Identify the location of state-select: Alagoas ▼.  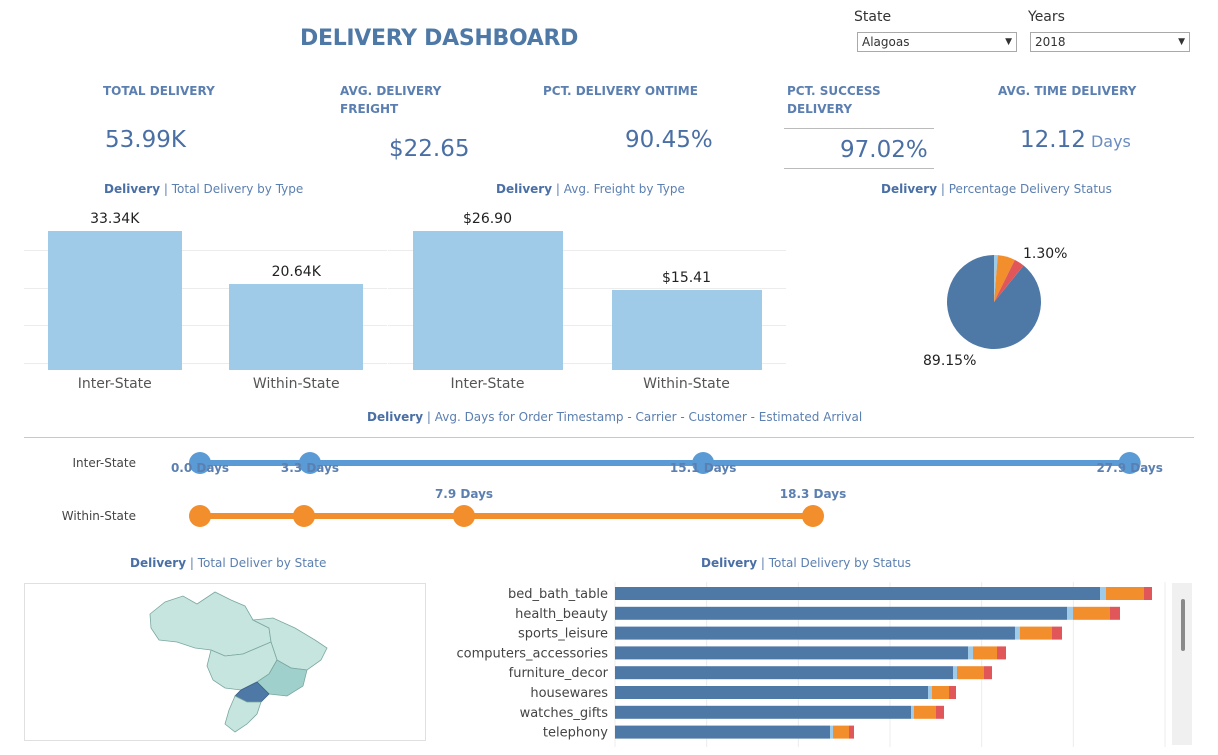
(937, 42).